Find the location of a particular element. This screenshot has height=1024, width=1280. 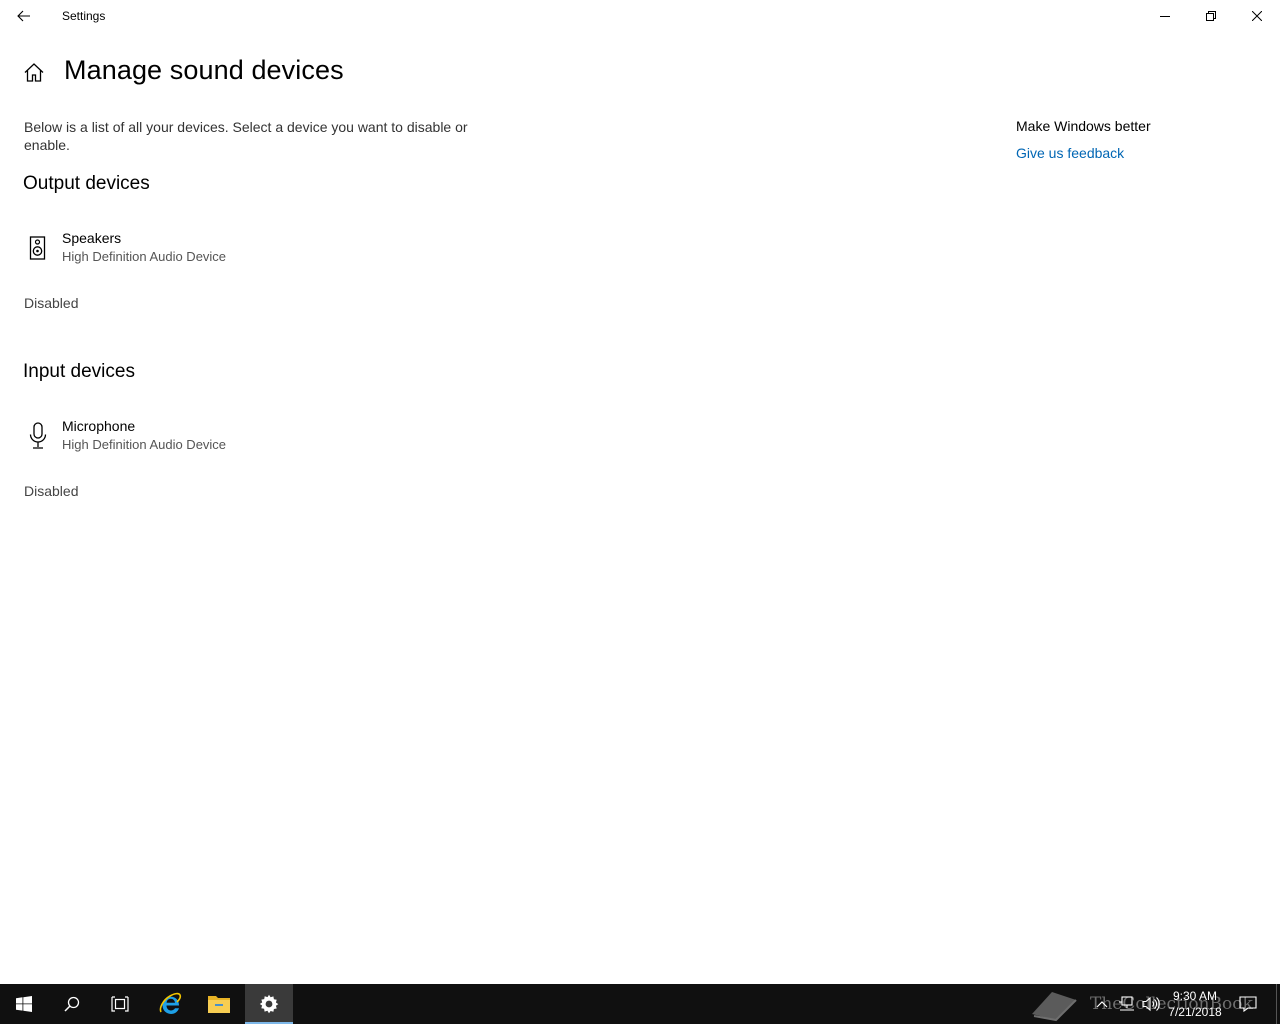

volume-icon is located at coordinates (1151, 1004).